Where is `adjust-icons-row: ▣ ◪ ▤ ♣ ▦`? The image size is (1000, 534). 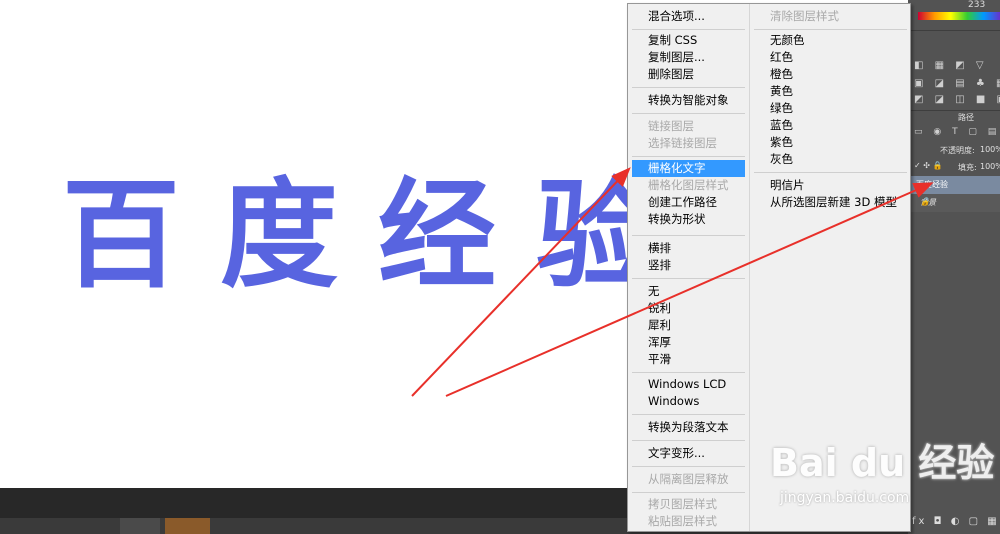
adjust-icons-row: ▣ ◪ ▤ ♣ ▦ is located at coordinates (957, 83).